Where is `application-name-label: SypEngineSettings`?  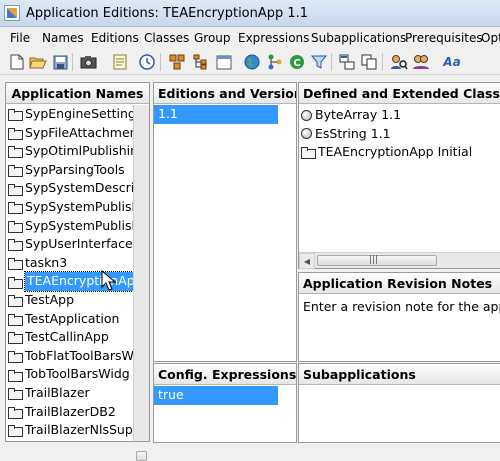 application-name-label: SypEngineSettings is located at coordinates (79, 113).